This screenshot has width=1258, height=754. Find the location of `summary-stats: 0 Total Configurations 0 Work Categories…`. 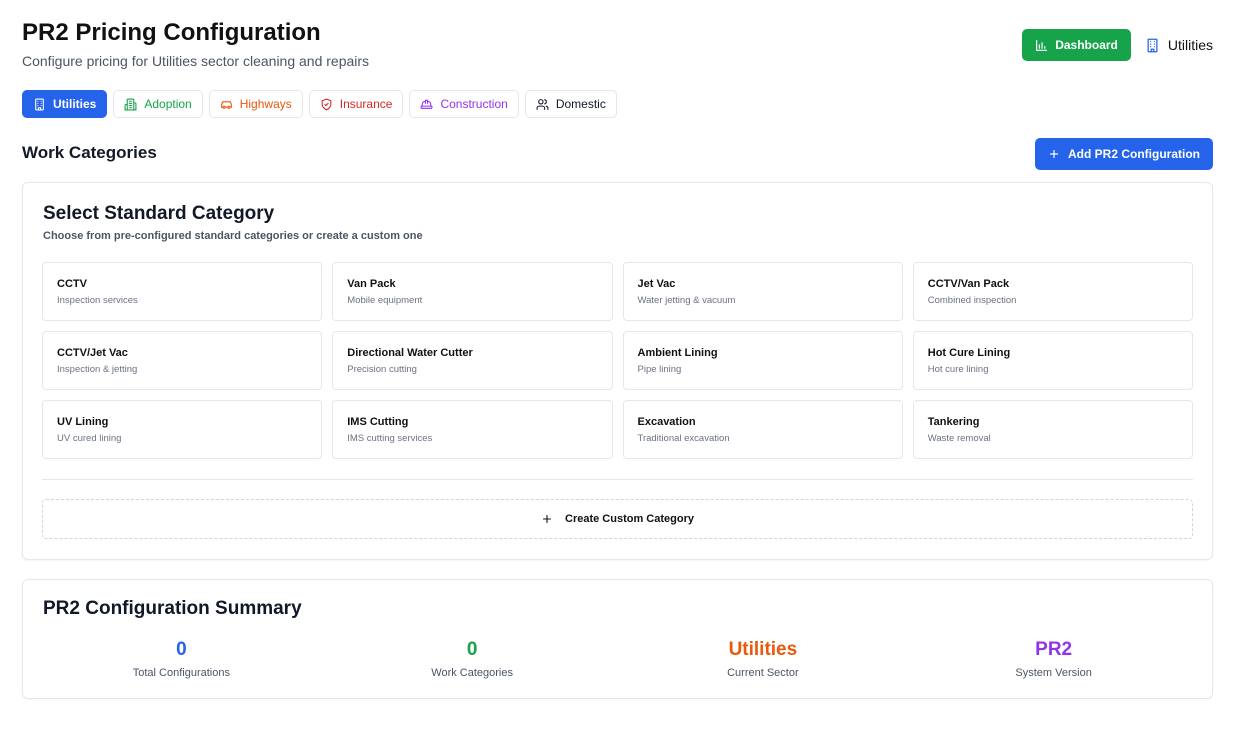

summary-stats: 0 Total Configurations 0 Work Categories… is located at coordinates (617, 659).